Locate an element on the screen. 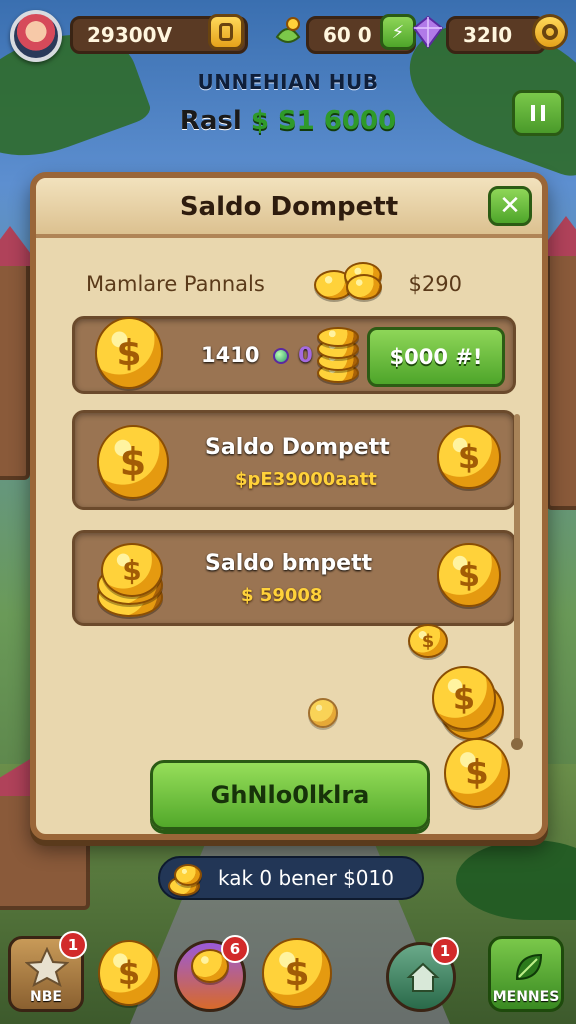 The image size is (576, 1024). wallet-row-secondary: $ Saldo bmpett $ 59008 $ is located at coordinates (294, 578).